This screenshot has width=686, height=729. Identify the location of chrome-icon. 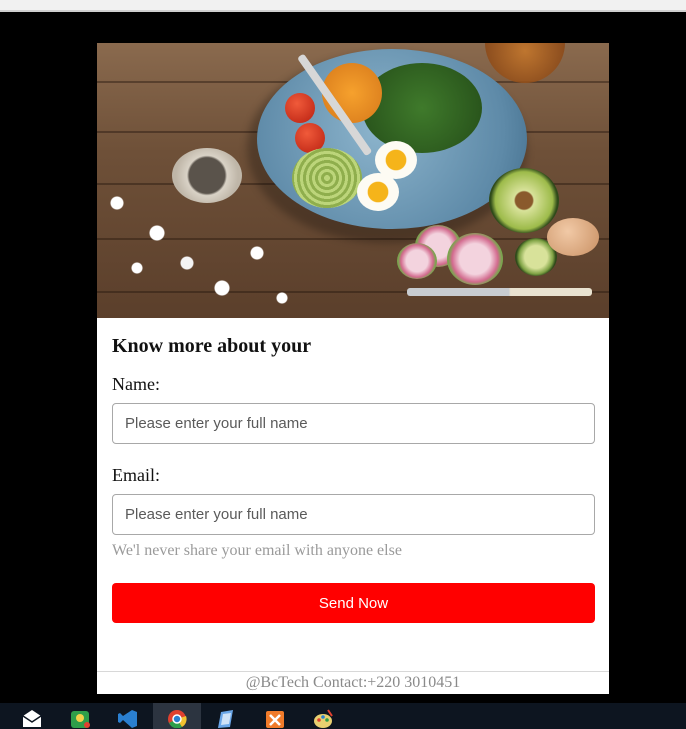
(177, 719).